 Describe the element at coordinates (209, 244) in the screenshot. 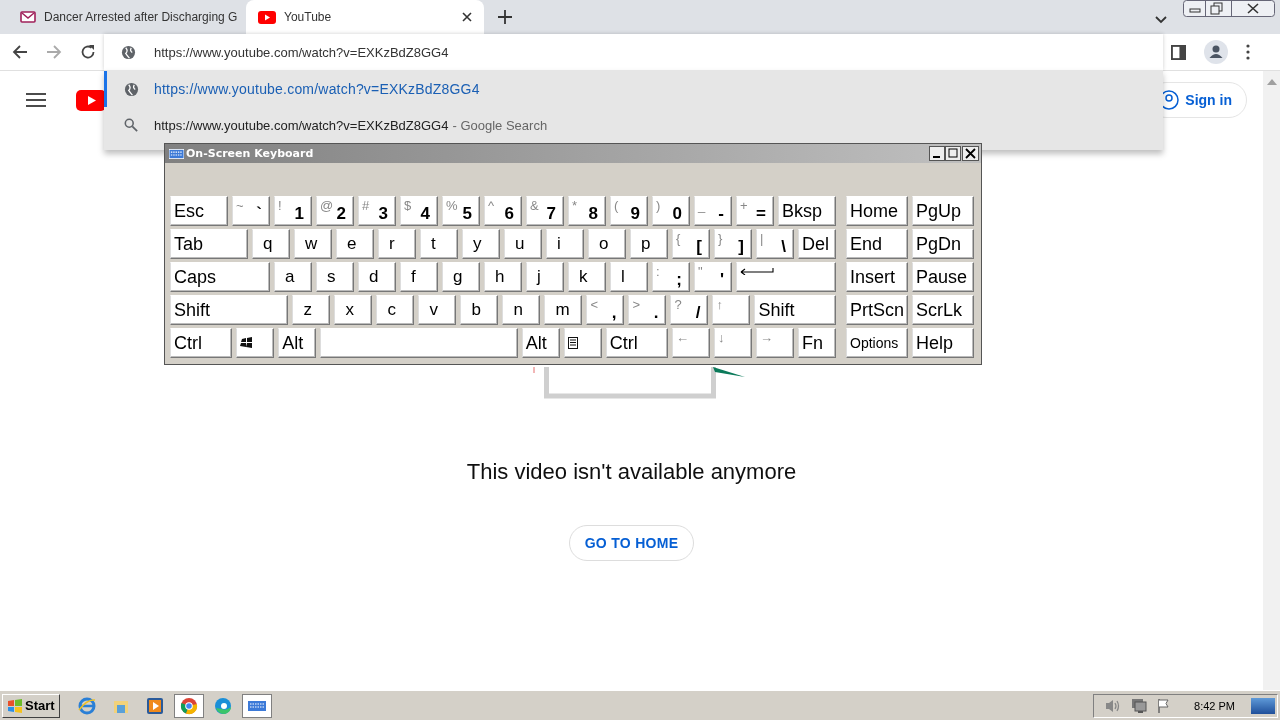

I see `keyboard-key: Tab` at that location.